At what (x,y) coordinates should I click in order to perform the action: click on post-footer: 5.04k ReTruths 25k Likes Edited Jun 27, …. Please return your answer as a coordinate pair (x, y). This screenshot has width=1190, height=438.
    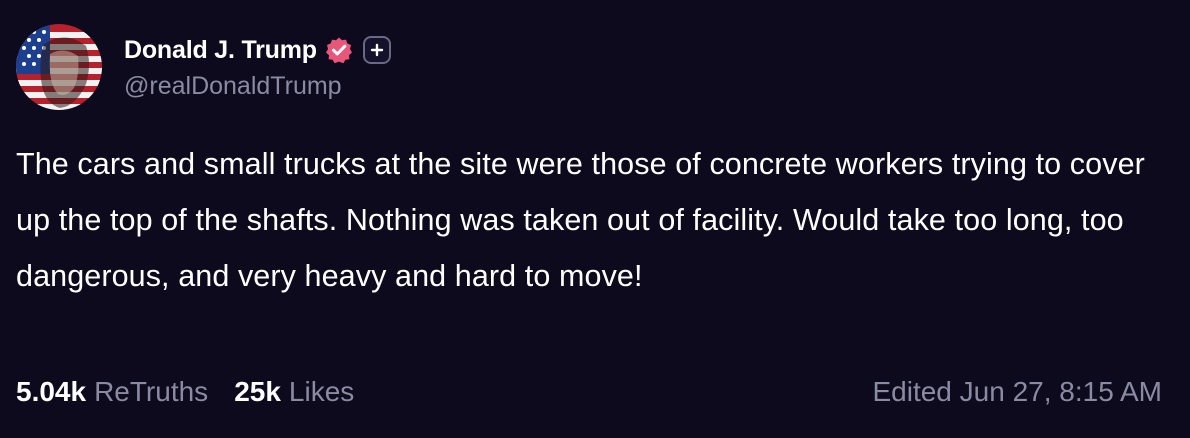
    Looking at the image, I should click on (589, 392).